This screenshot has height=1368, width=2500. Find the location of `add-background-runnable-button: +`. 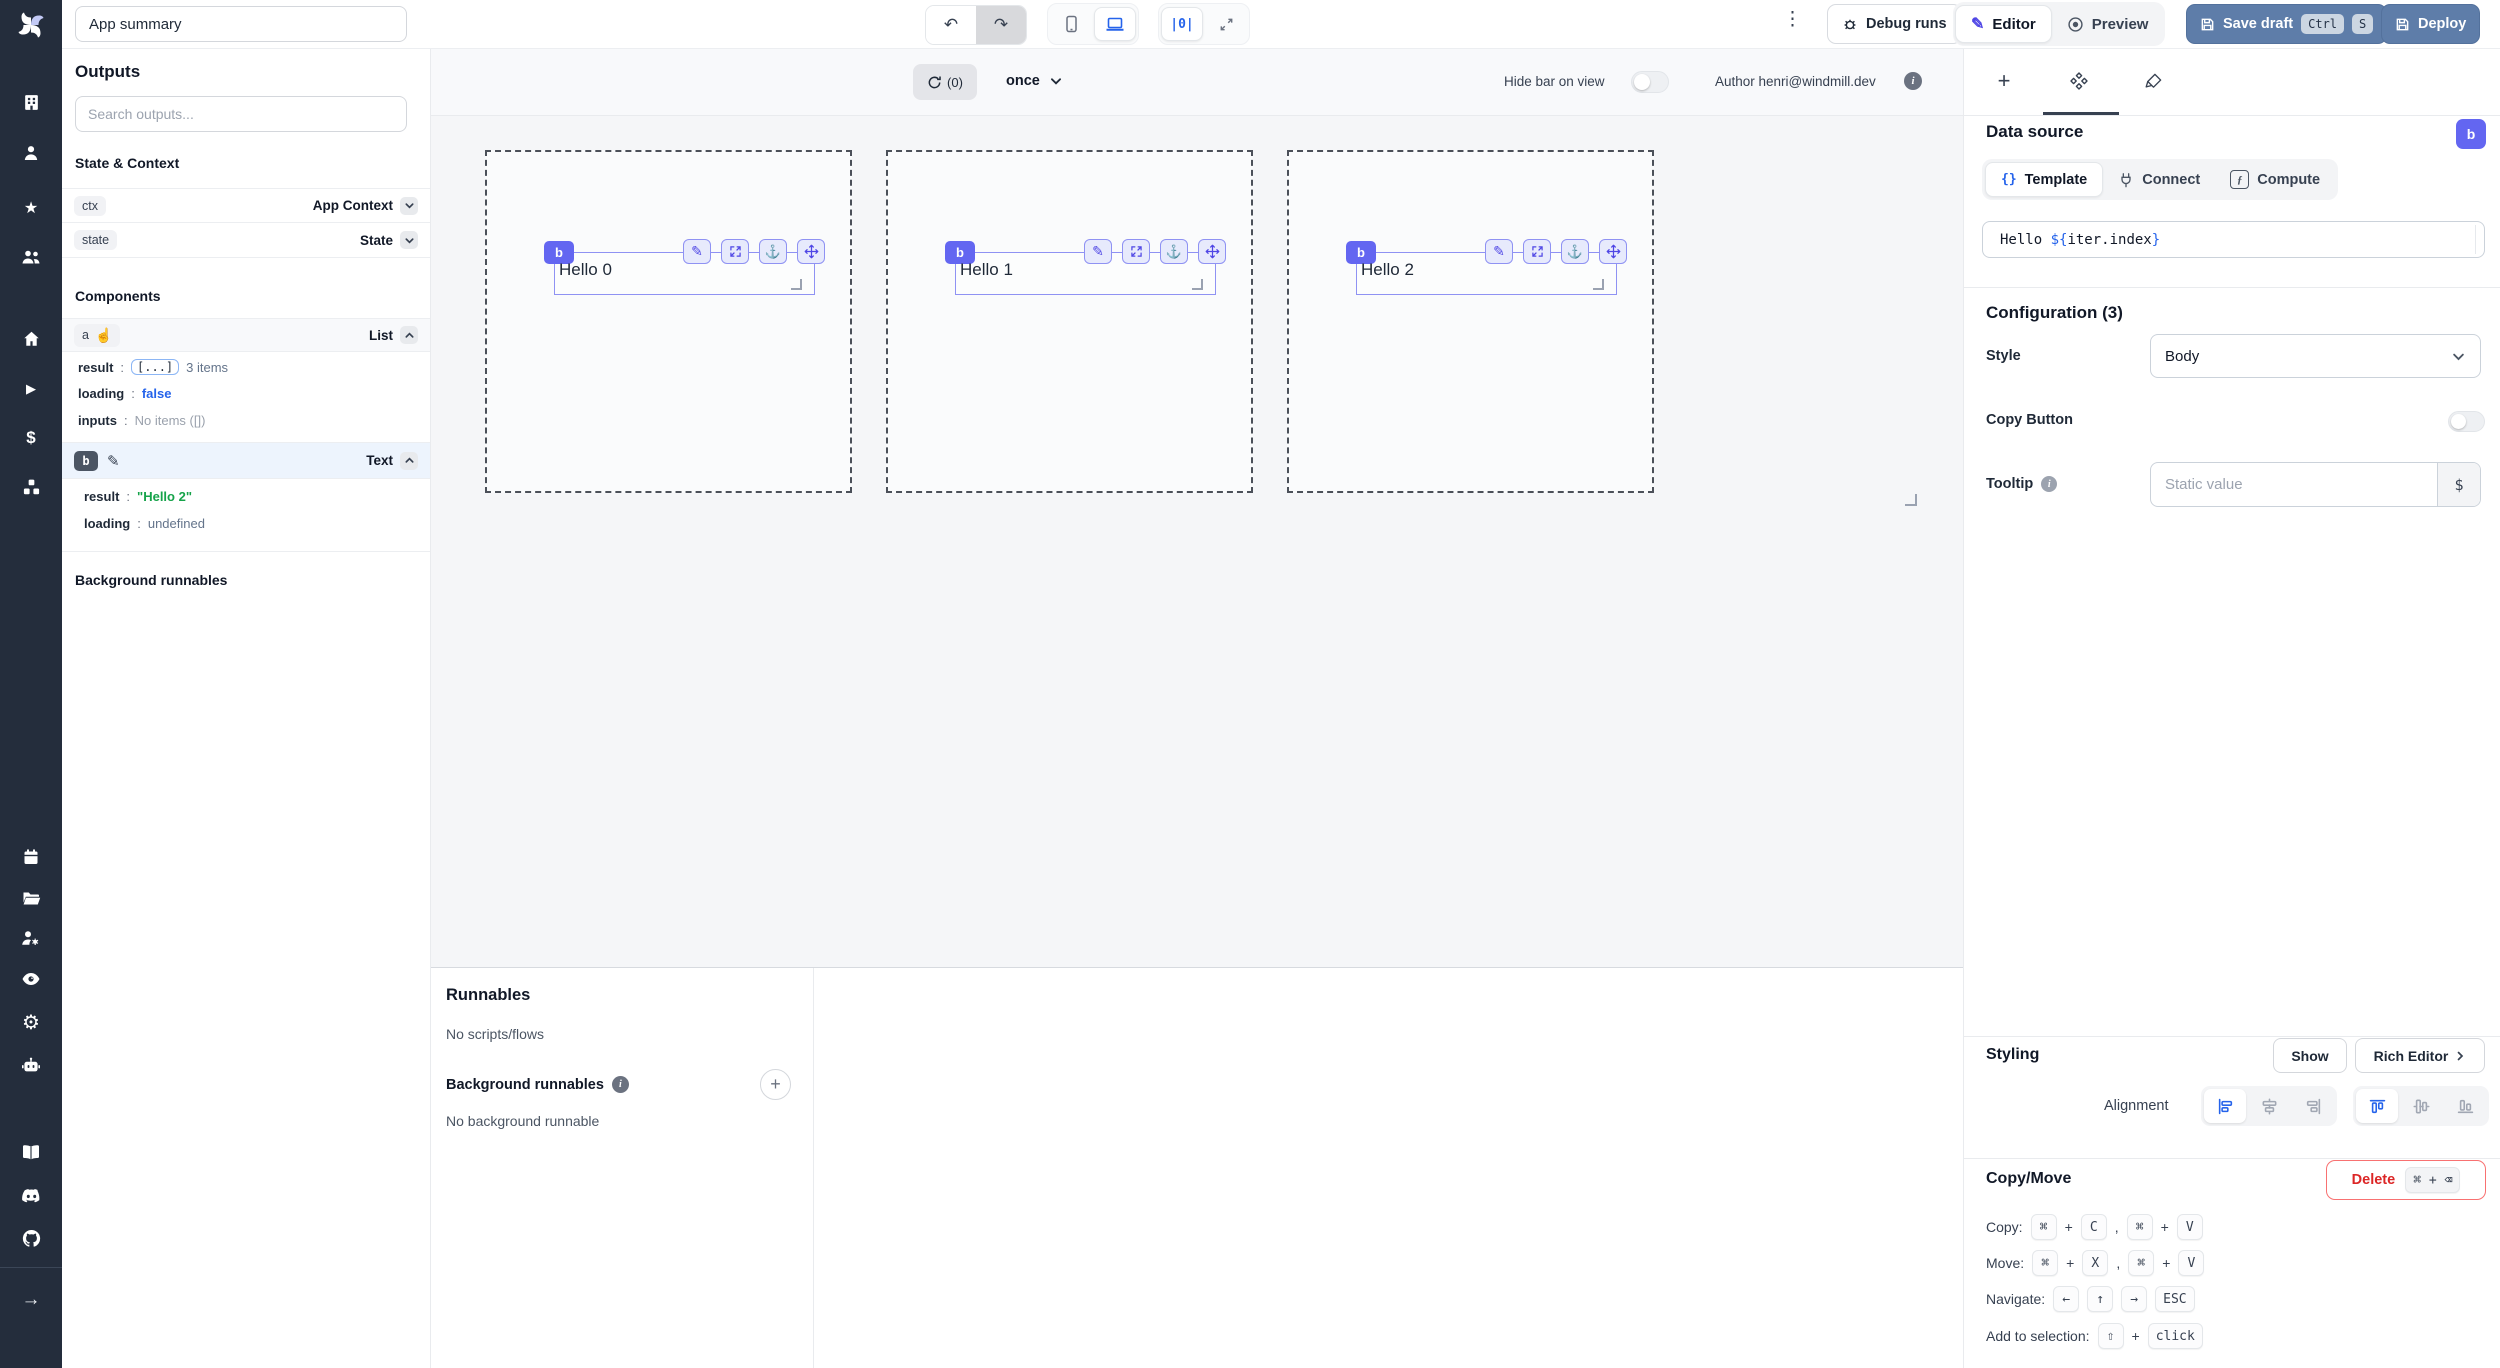

add-background-runnable-button: + is located at coordinates (775, 1084).